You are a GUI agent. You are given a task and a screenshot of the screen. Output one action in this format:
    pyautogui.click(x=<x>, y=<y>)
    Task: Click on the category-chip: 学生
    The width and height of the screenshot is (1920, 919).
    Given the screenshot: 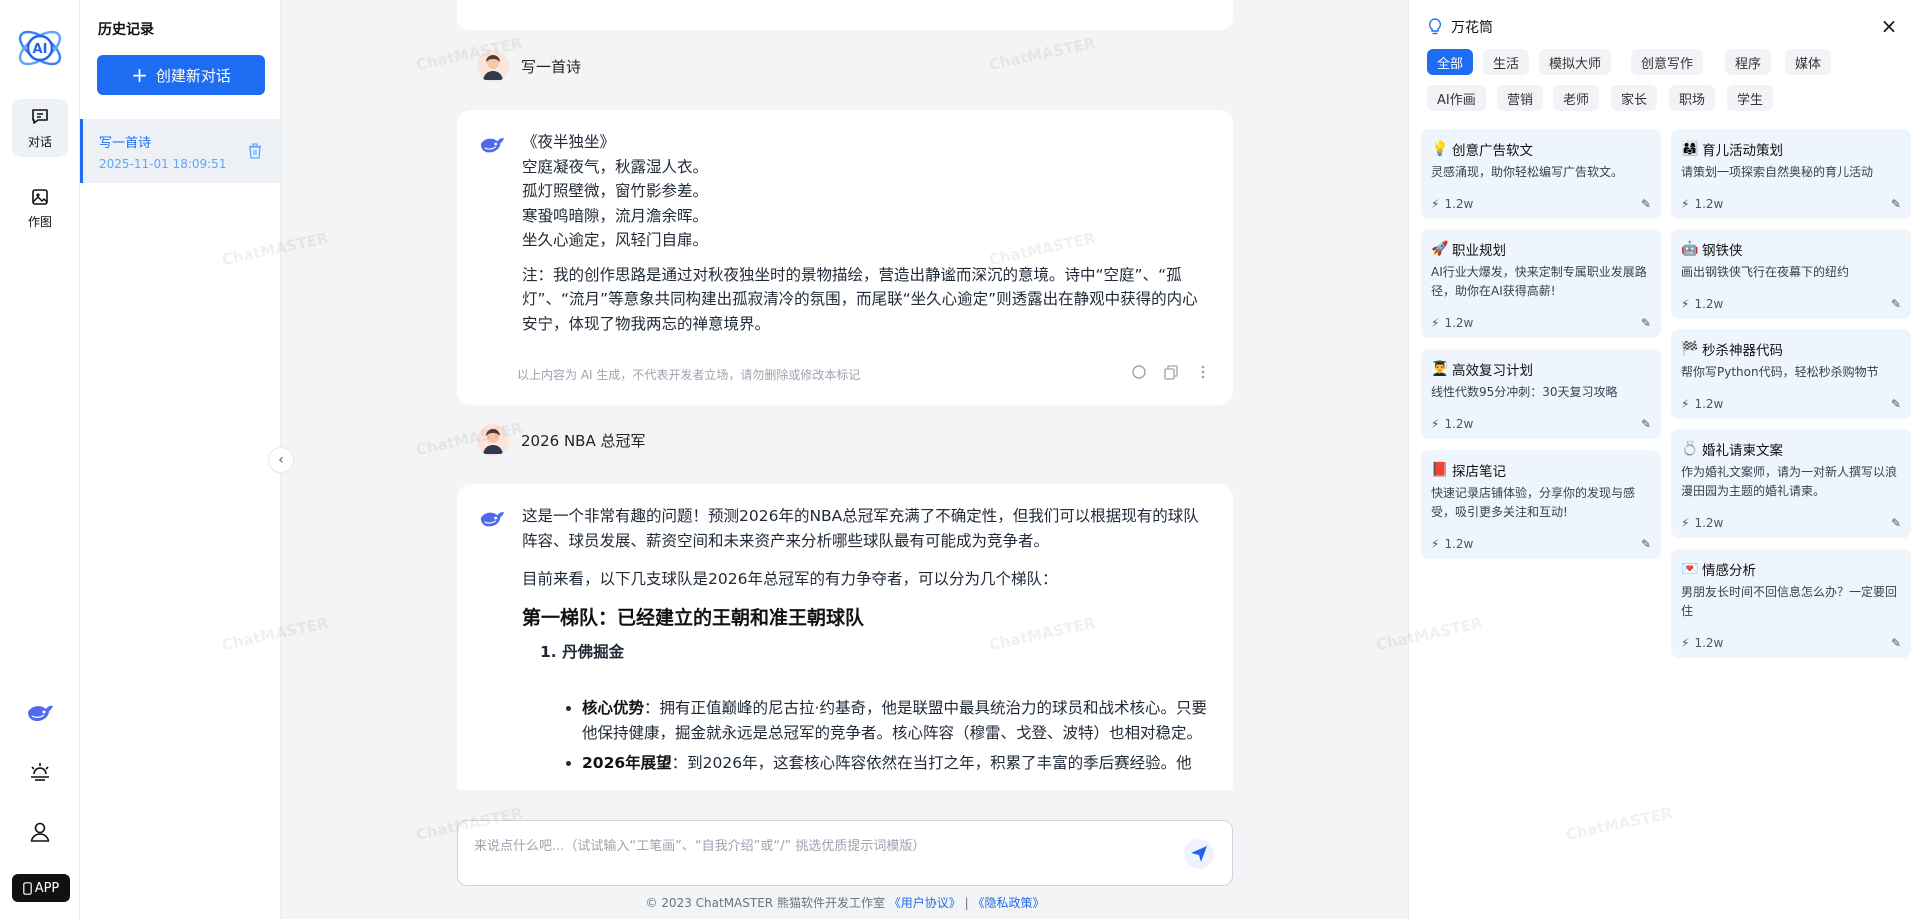 What is the action you would take?
    pyautogui.click(x=1750, y=98)
    